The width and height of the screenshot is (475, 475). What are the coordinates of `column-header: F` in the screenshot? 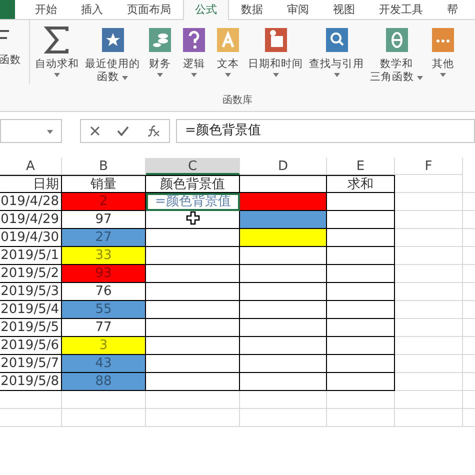 It's located at (429, 166).